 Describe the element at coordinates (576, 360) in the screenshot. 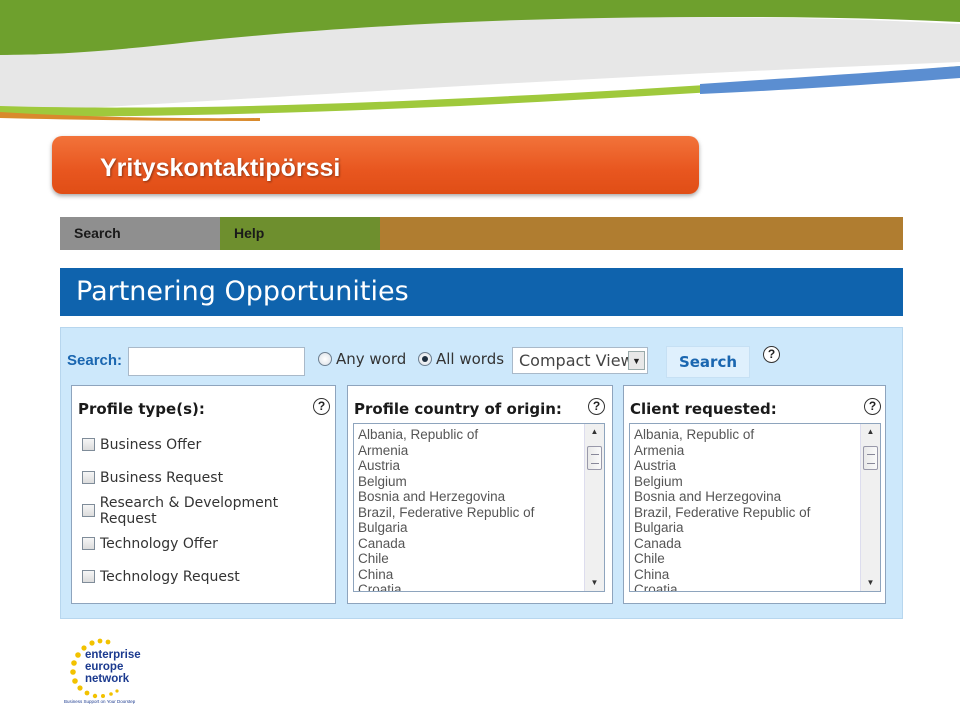

I see `view-select-value: Compact View` at that location.